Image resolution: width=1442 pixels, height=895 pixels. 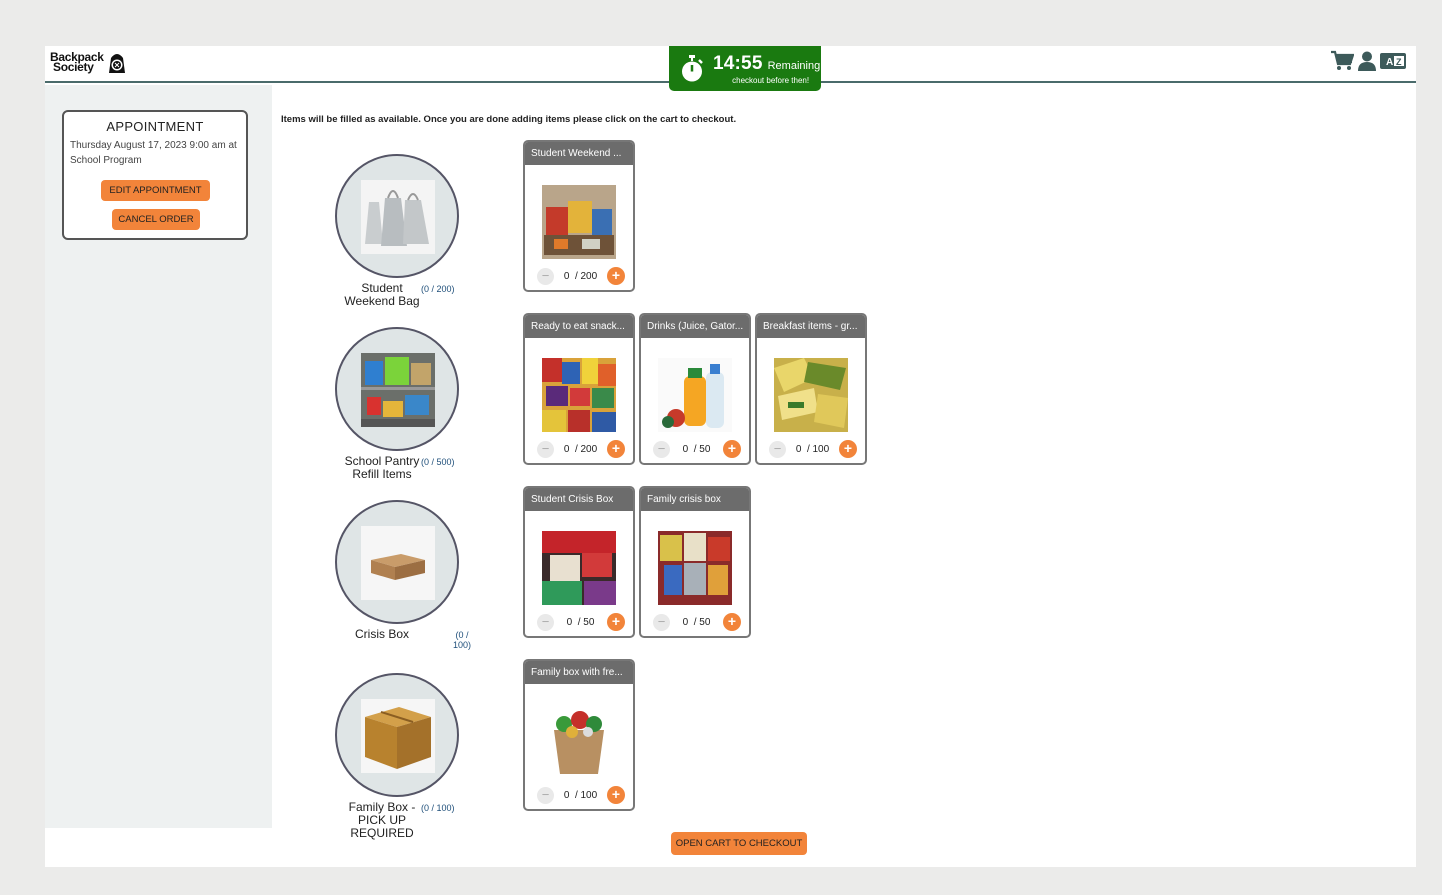 I want to click on language-button: A Z, so click(x=1393, y=61).